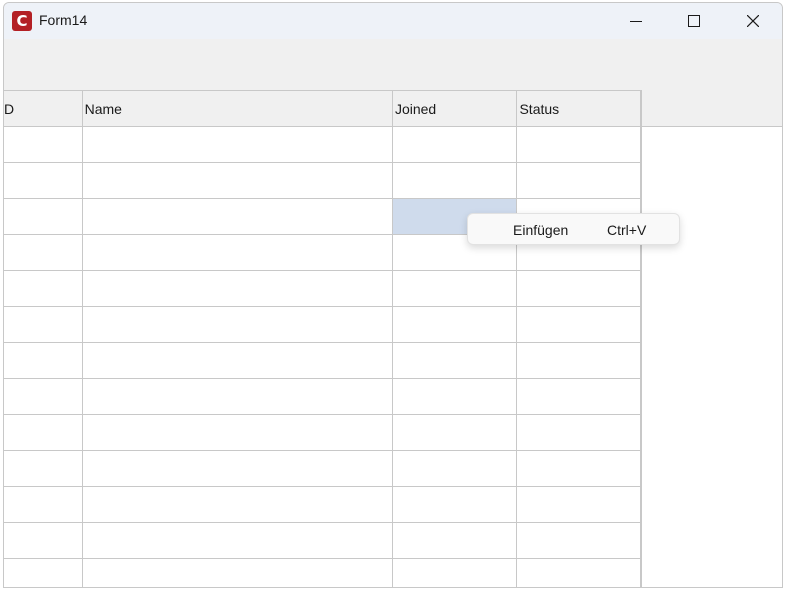 Image resolution: width=786 pixels, height=589 pixels. Describe the element at coordinates (393, 21) in the screenshot. I see `title-bar: C Form14` at that location.